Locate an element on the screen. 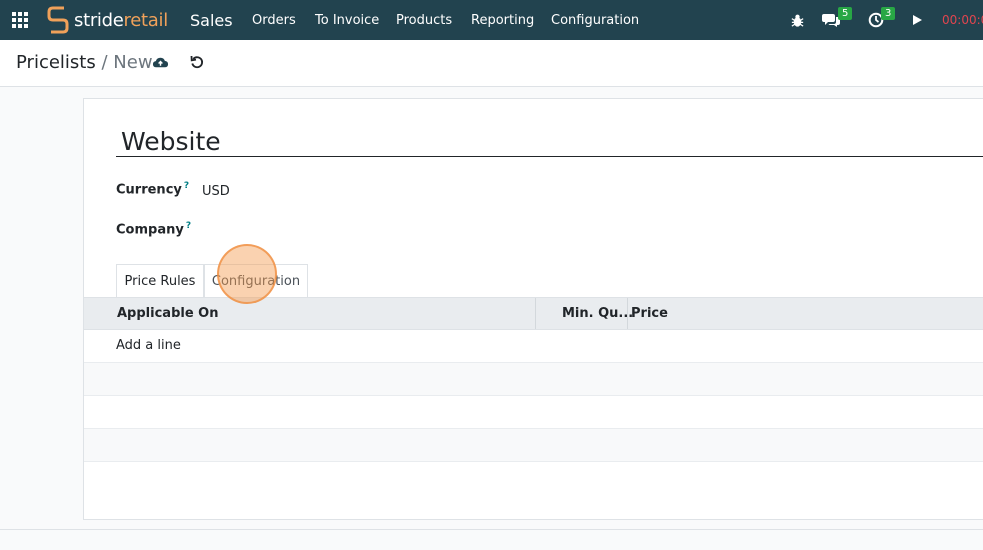  breadcrumb-current: New is located at coordinates (133, 62).